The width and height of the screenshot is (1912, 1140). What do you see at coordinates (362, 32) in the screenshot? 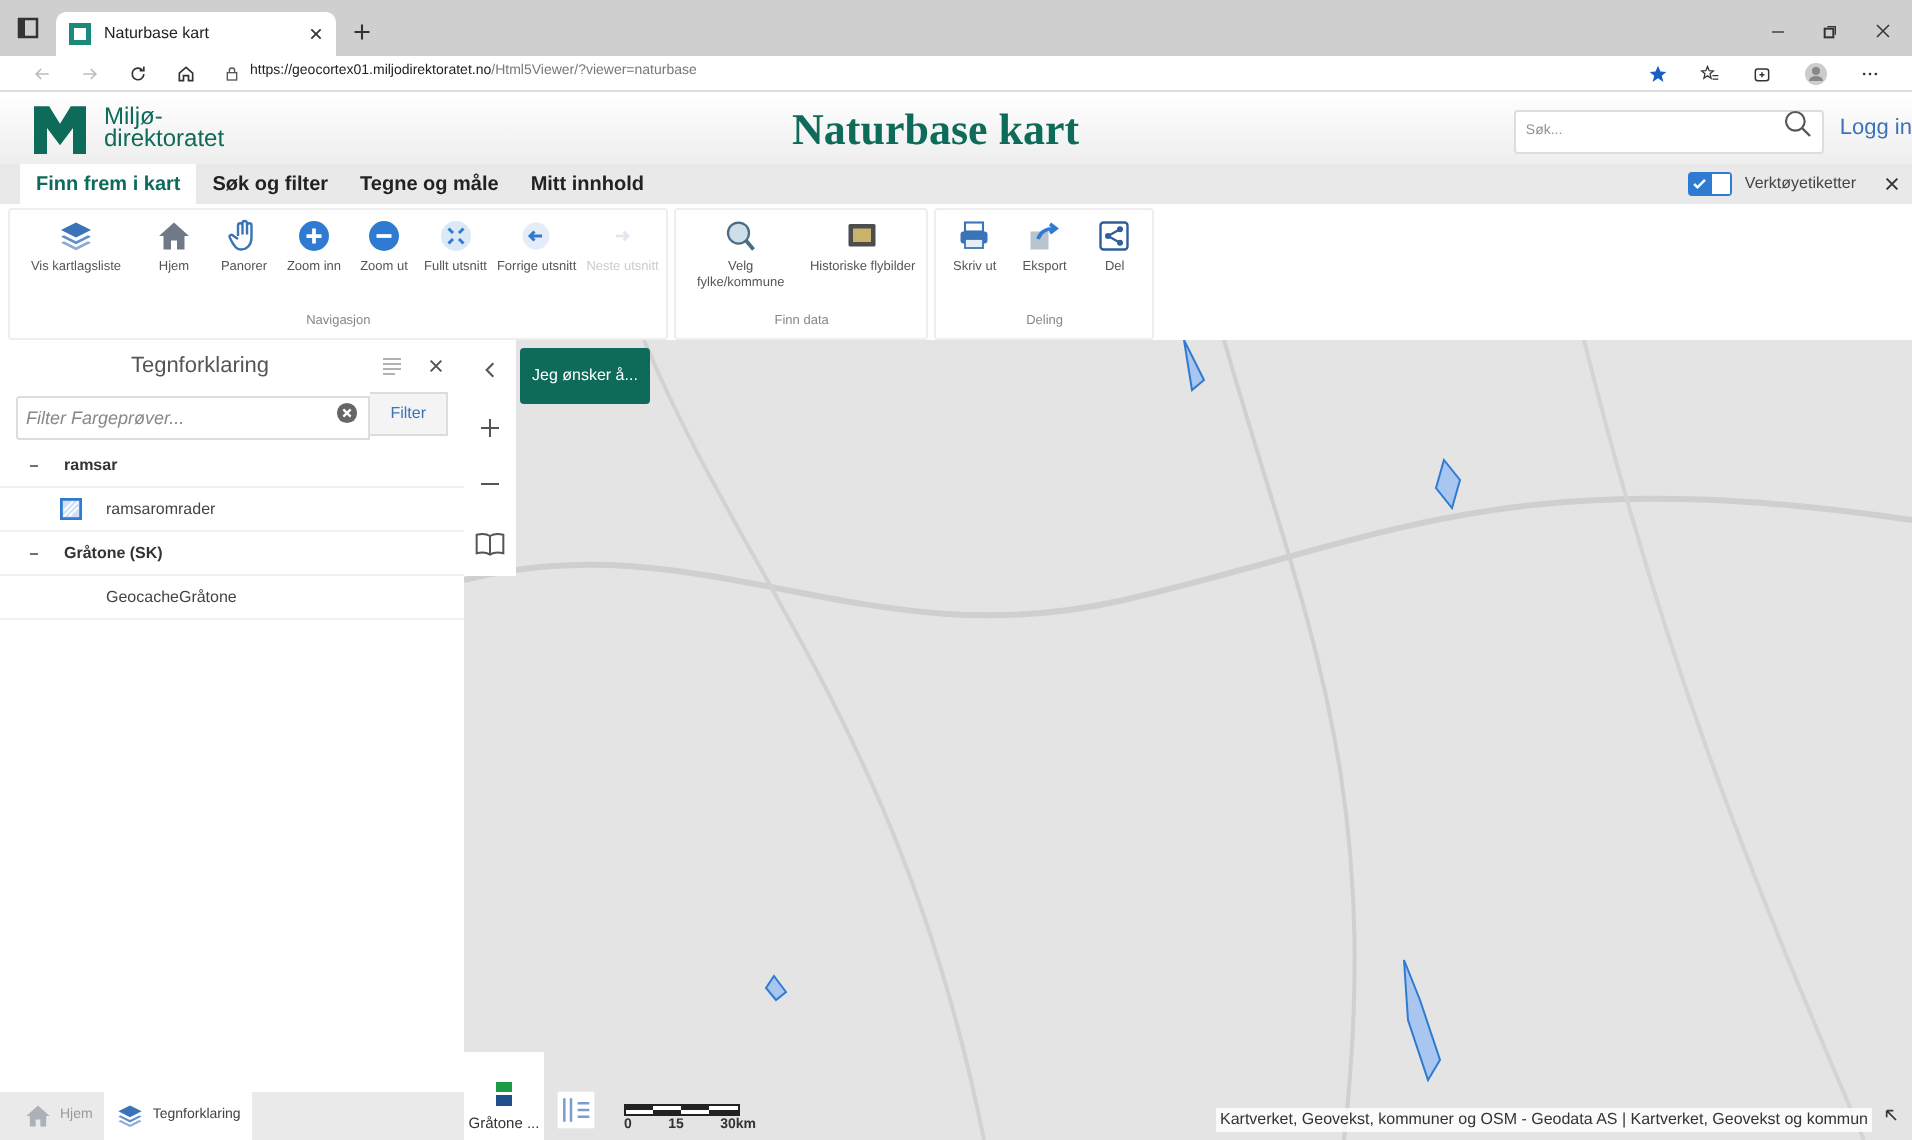
I see `new-tab-icon` at bounding box center [362, 32].